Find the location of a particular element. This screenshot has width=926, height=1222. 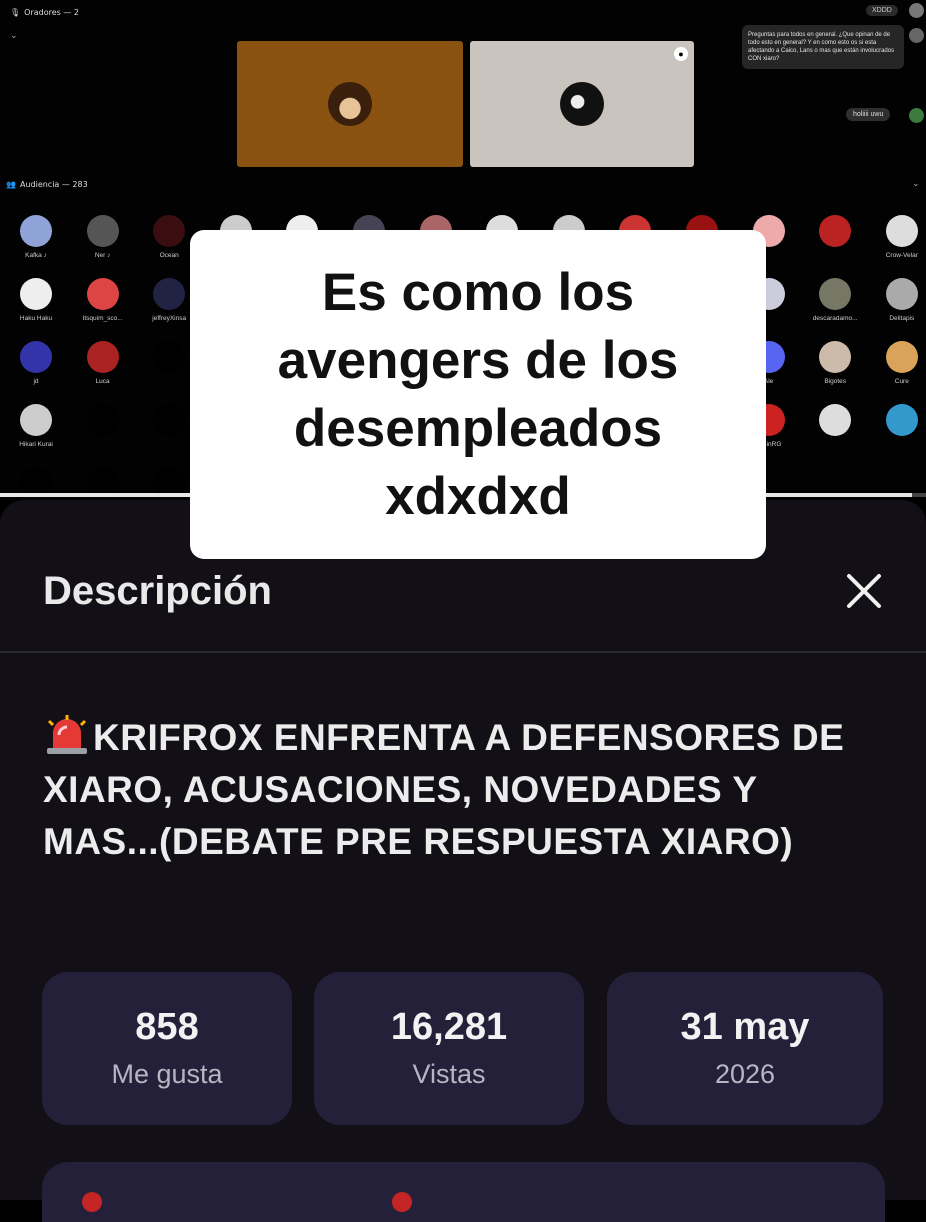

caption-line: xdxdxd is located at coordinates (478, 496).